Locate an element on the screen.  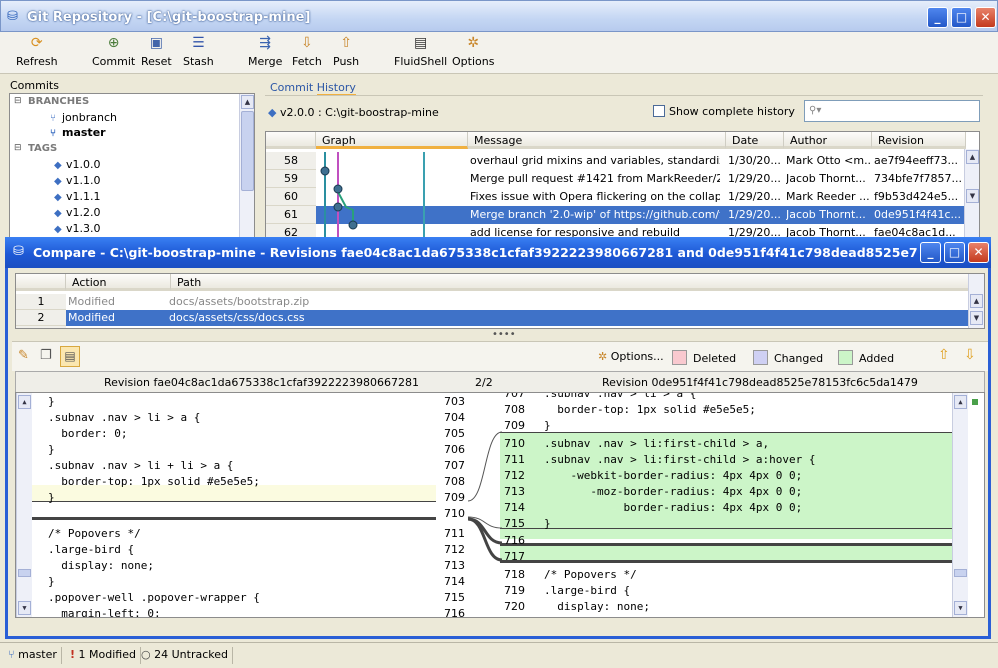
tree-scrollbar: ▲ is located at coordinates (246, 169).